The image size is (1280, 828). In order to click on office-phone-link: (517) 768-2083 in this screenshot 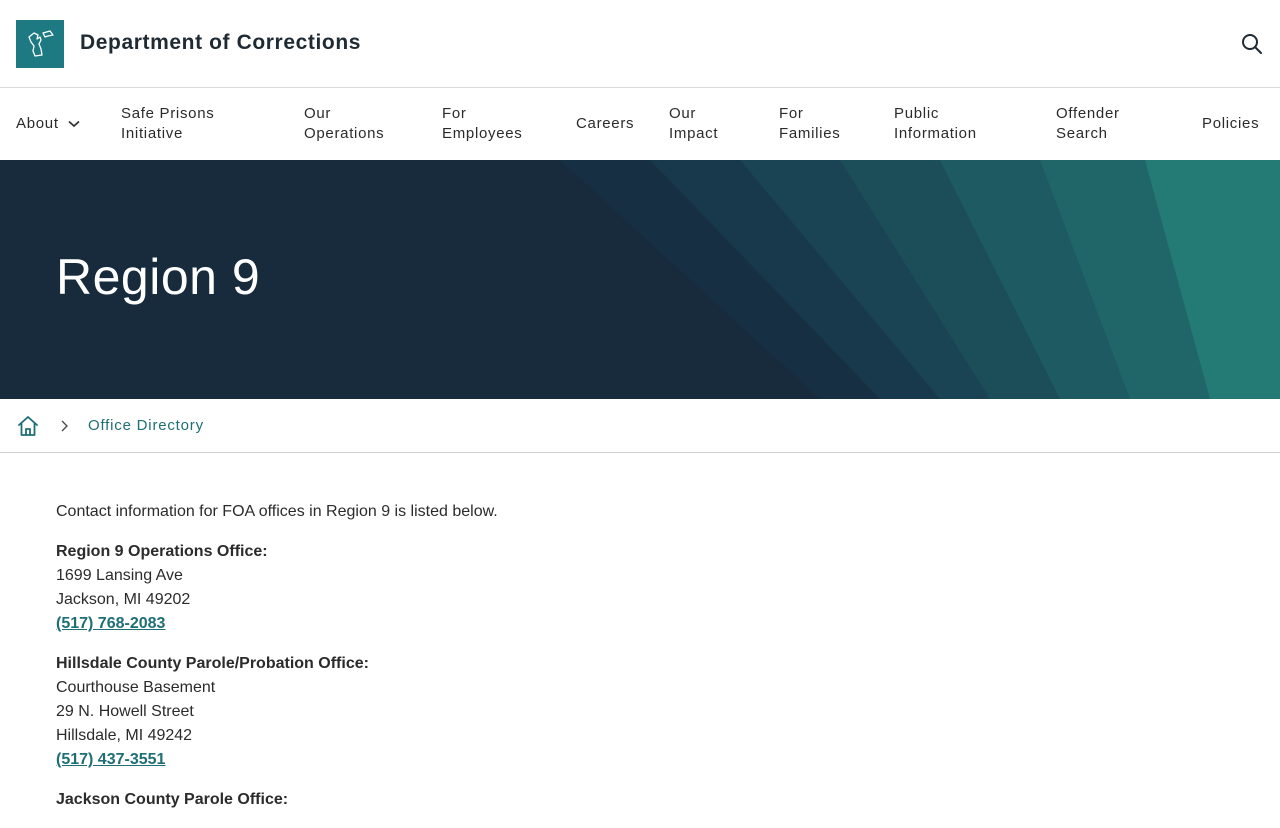, I will do `click(110, 624)`.